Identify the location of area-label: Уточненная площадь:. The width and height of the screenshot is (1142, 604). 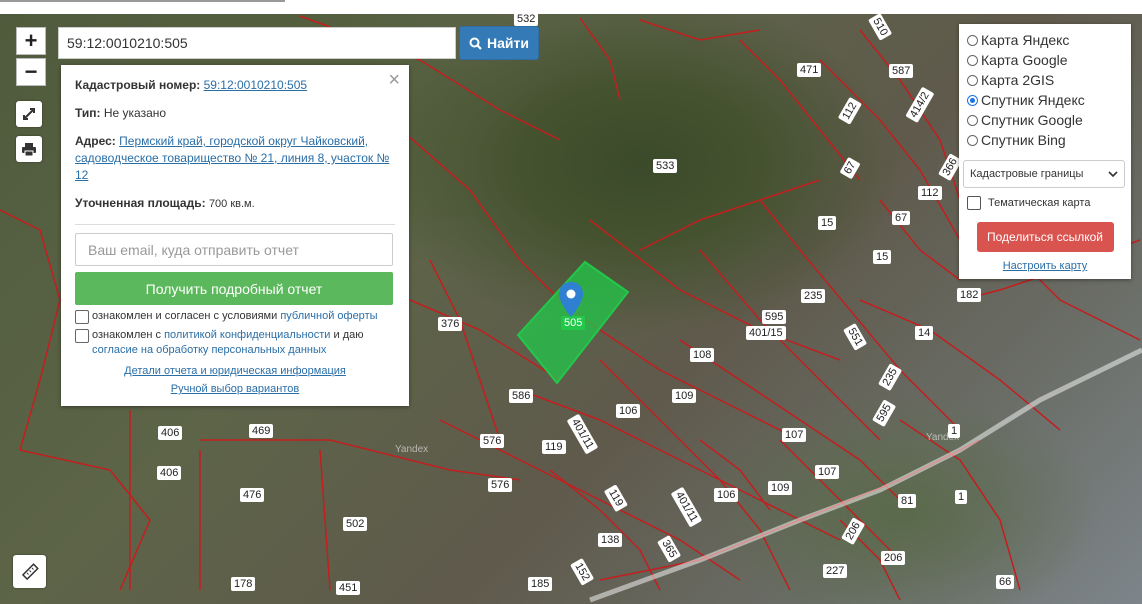
(140, 203).